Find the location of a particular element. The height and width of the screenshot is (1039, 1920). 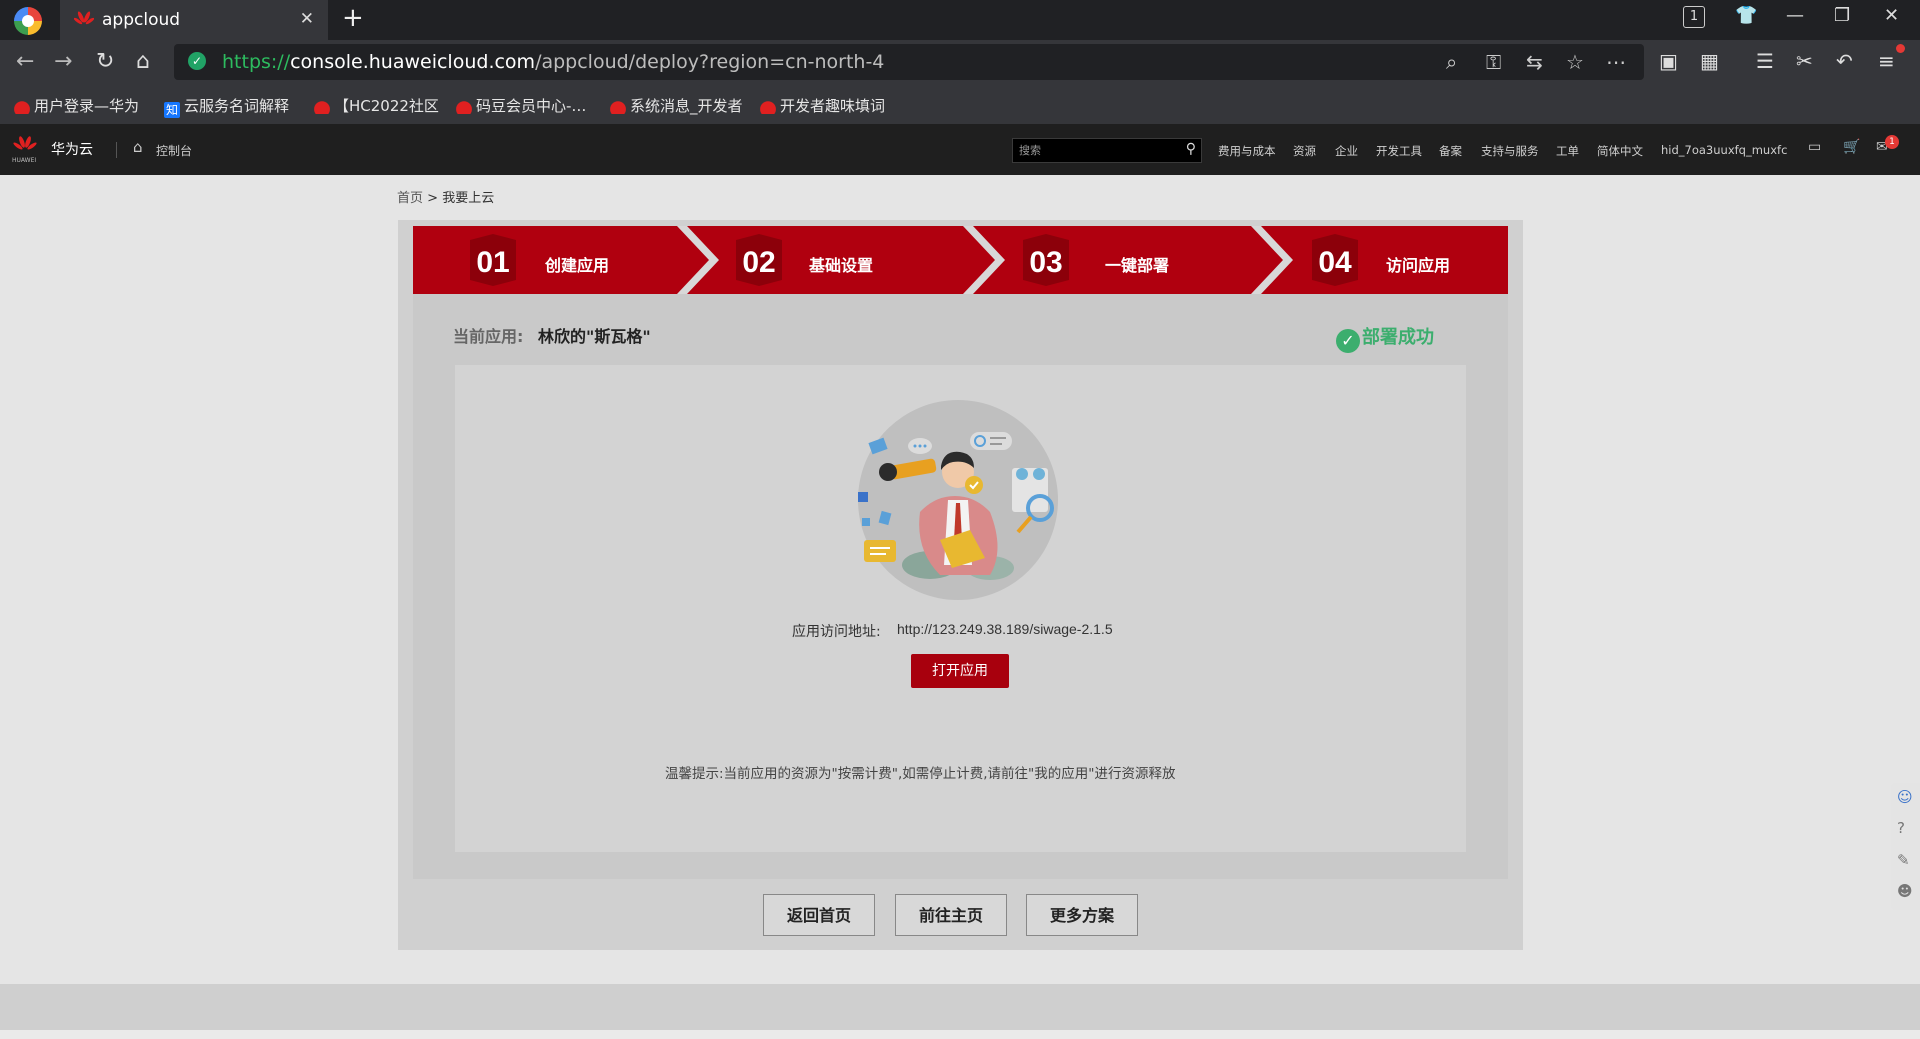

step-3-number: 03 is located at coordinates (1046, 262).